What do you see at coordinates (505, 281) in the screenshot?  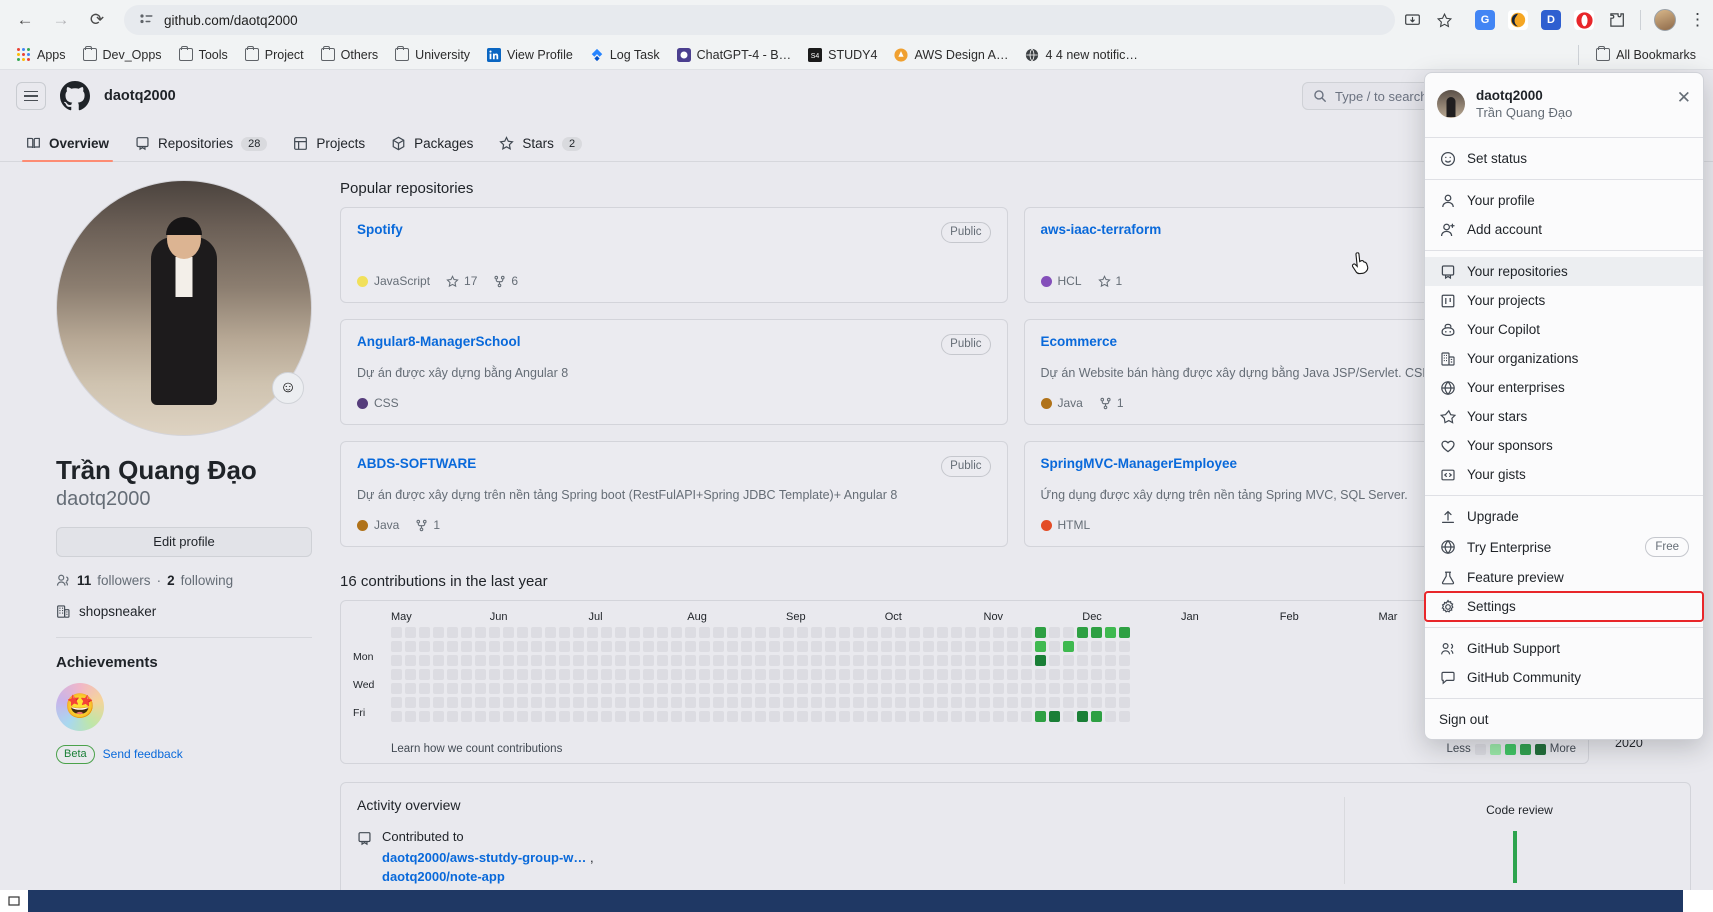 I see `repo-forks: 6` at bounding box center [505, 281].